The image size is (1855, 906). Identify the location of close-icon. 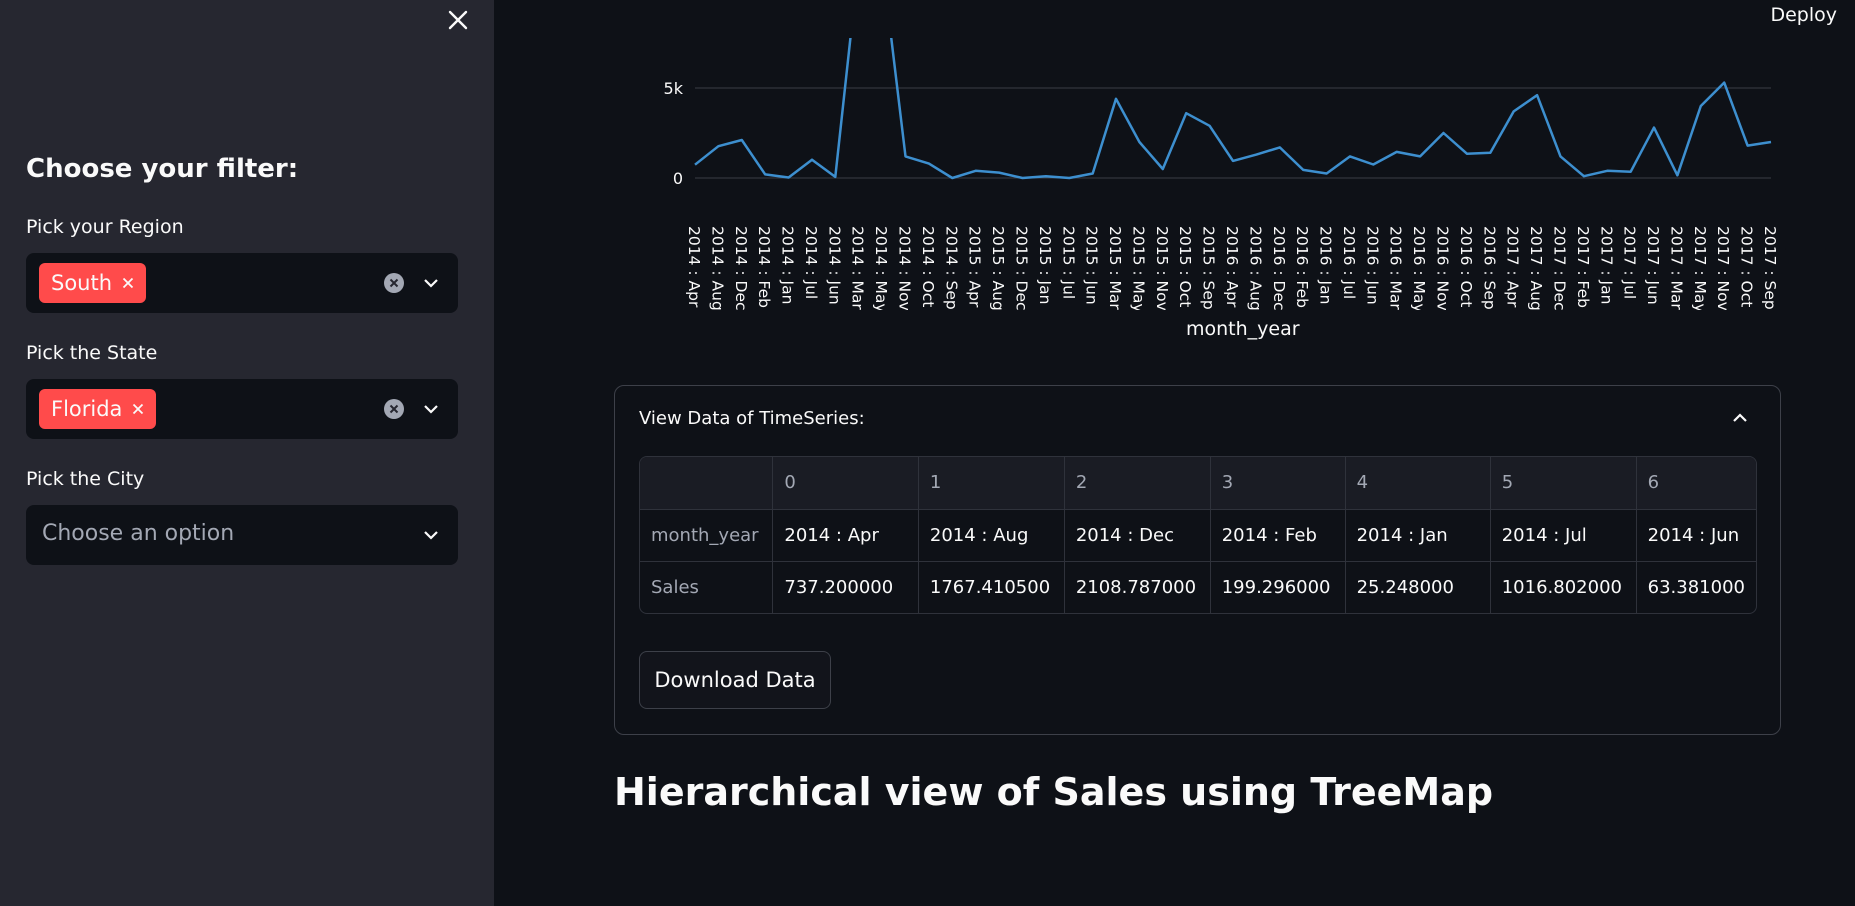
(458, 20).